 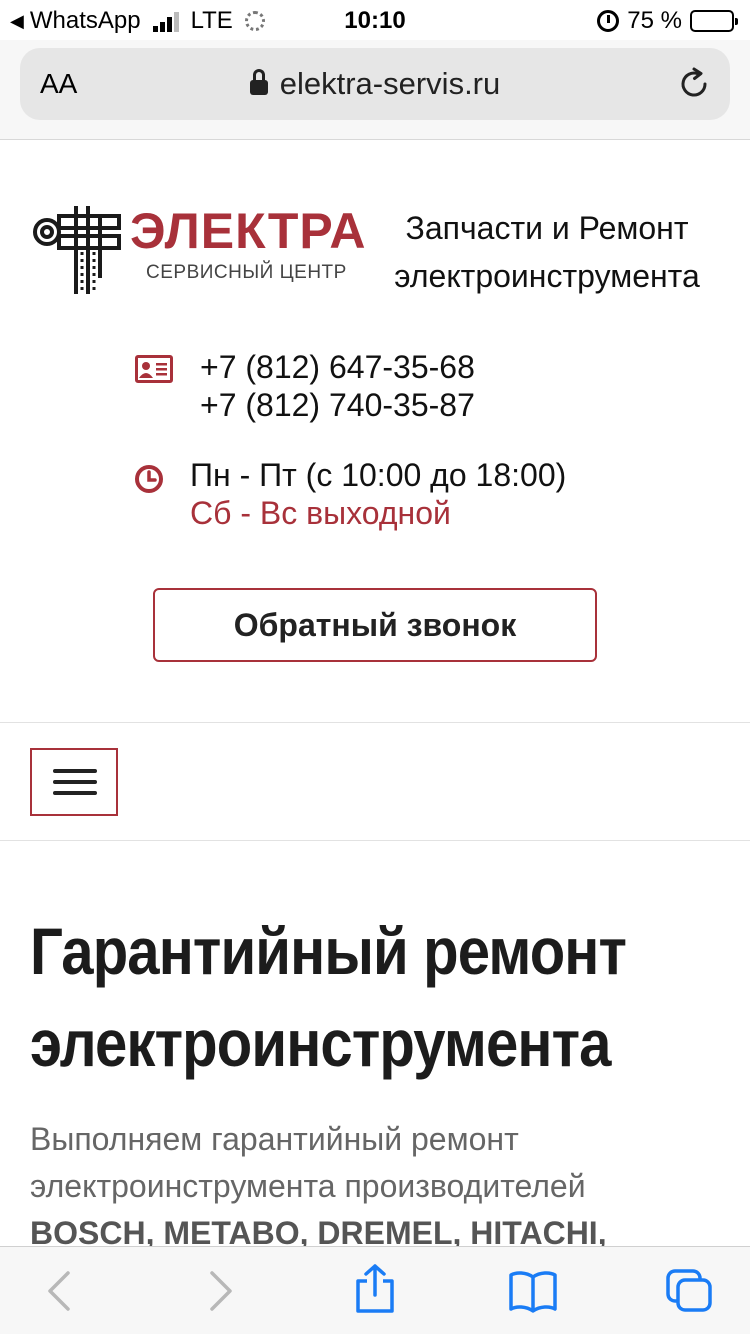 I want to click on battery-icon, so click(x=714, y=21).